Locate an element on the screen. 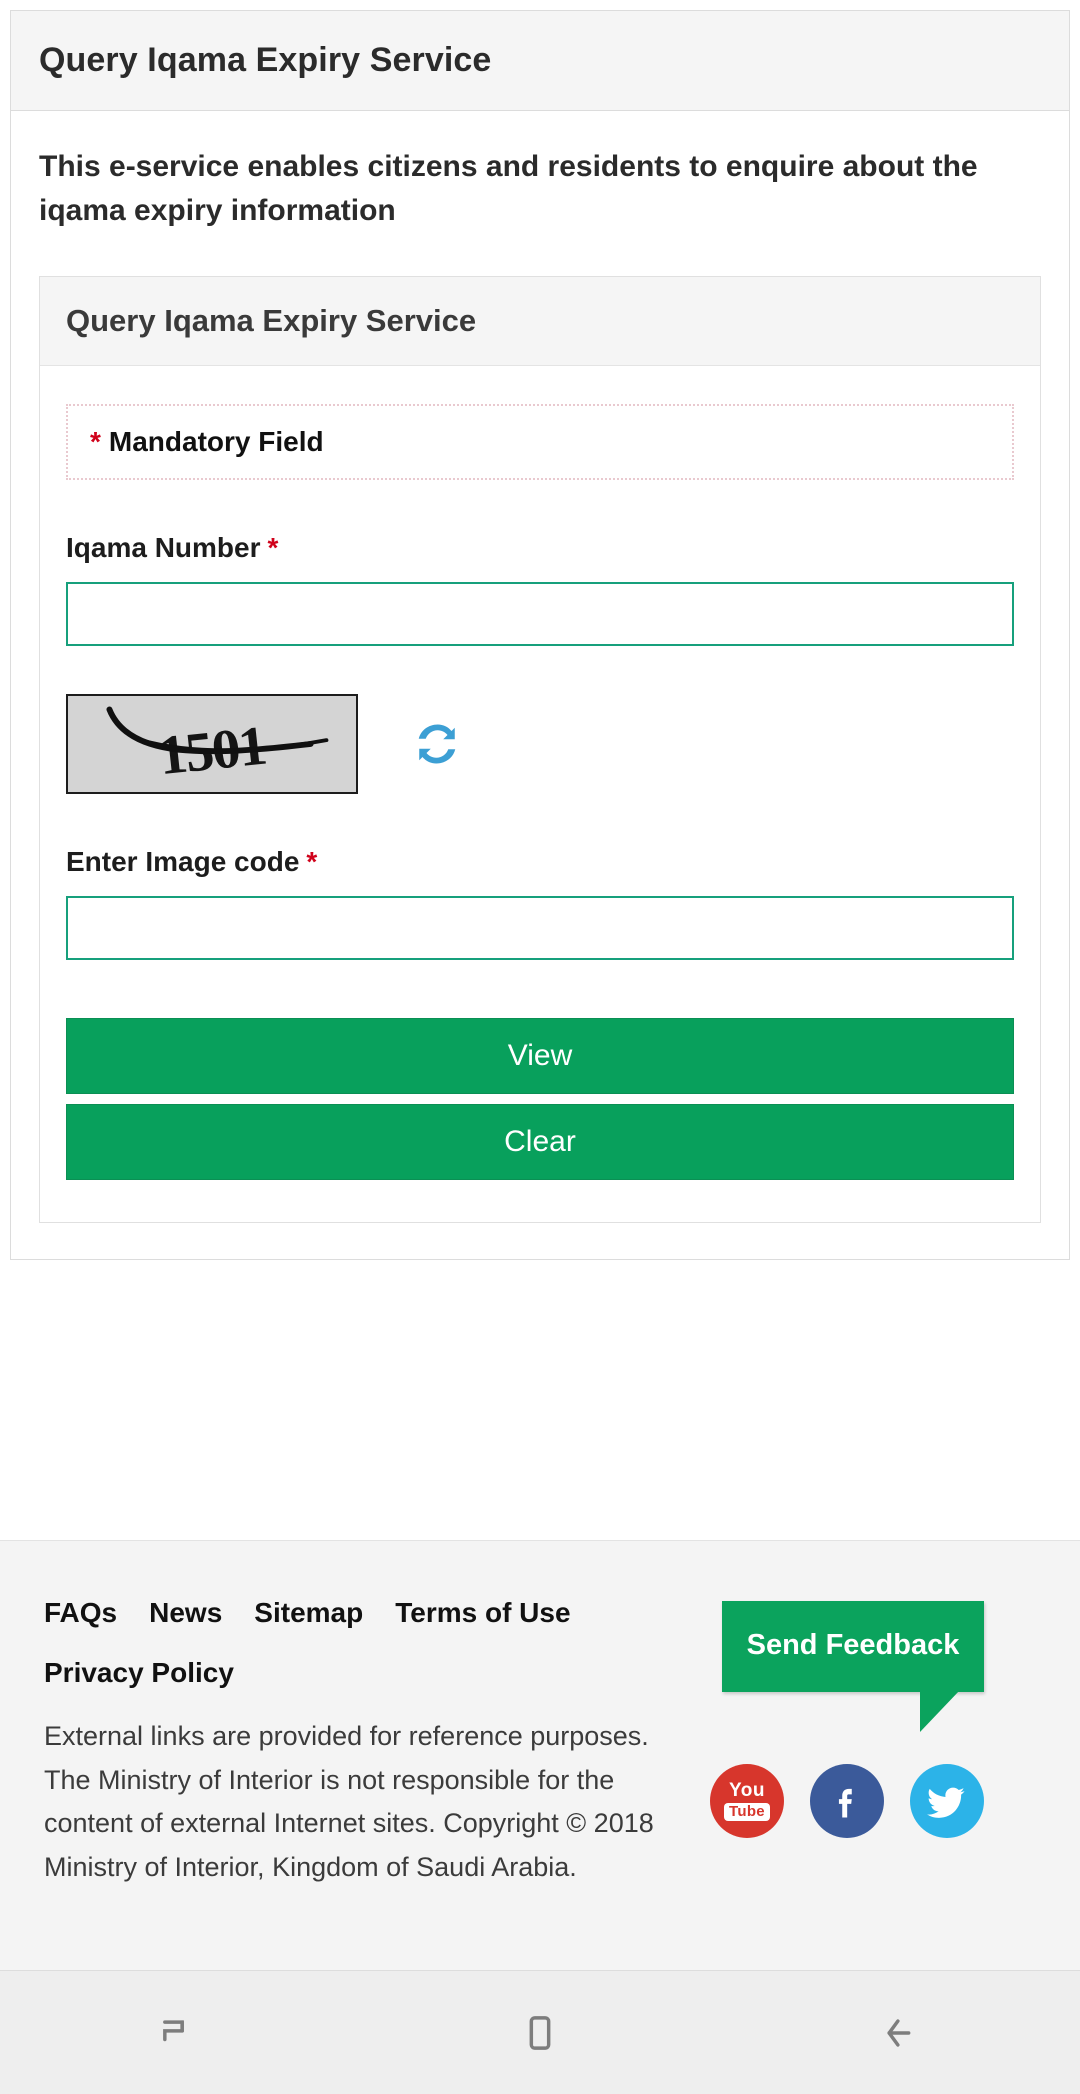  recents-icon is located at coordinates (173, 2030).